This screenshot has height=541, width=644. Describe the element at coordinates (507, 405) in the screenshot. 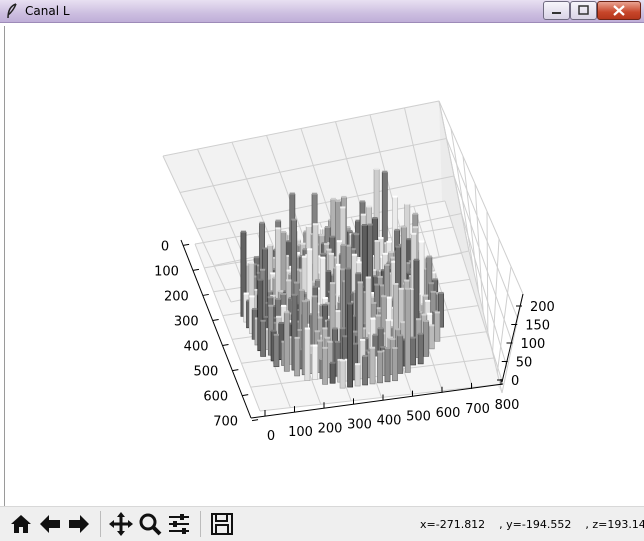

I see `x-tick-label: 800` at that location.